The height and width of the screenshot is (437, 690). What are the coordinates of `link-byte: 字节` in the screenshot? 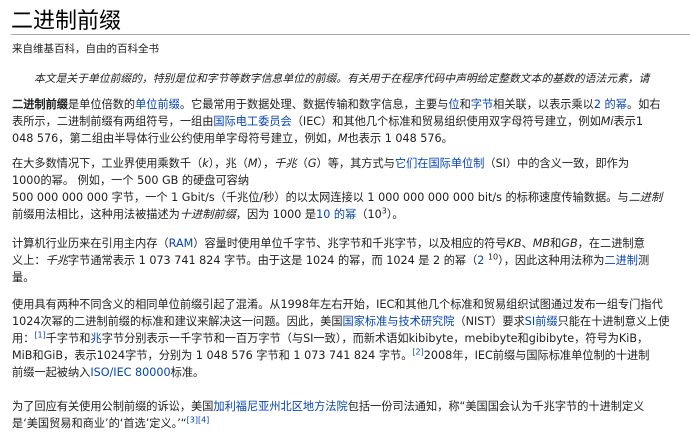 It's located at (482, 104).